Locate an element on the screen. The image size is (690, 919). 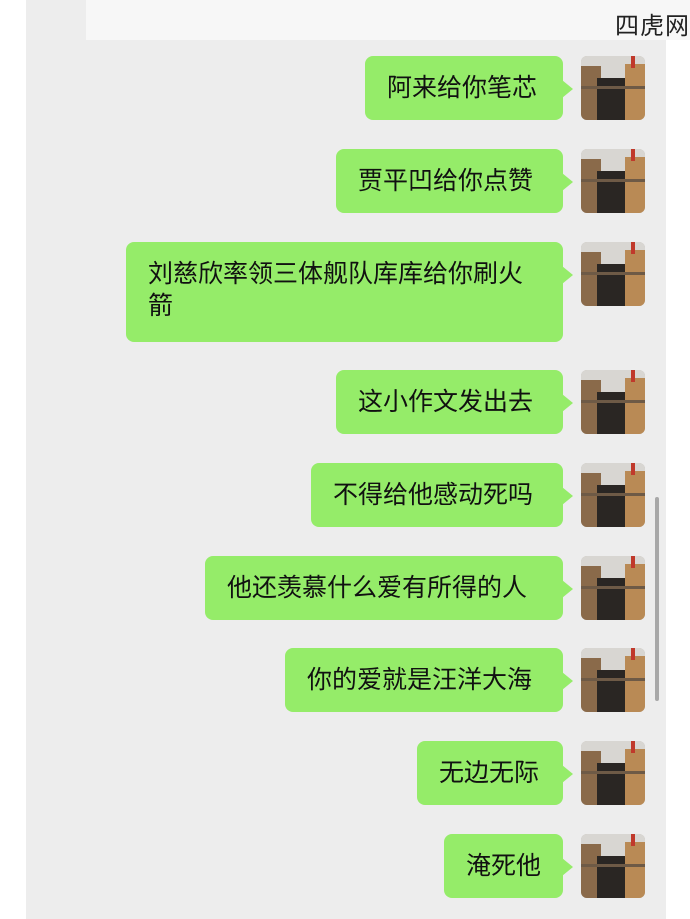
message-row: 无边无际 is located at coordinates (531, 773).